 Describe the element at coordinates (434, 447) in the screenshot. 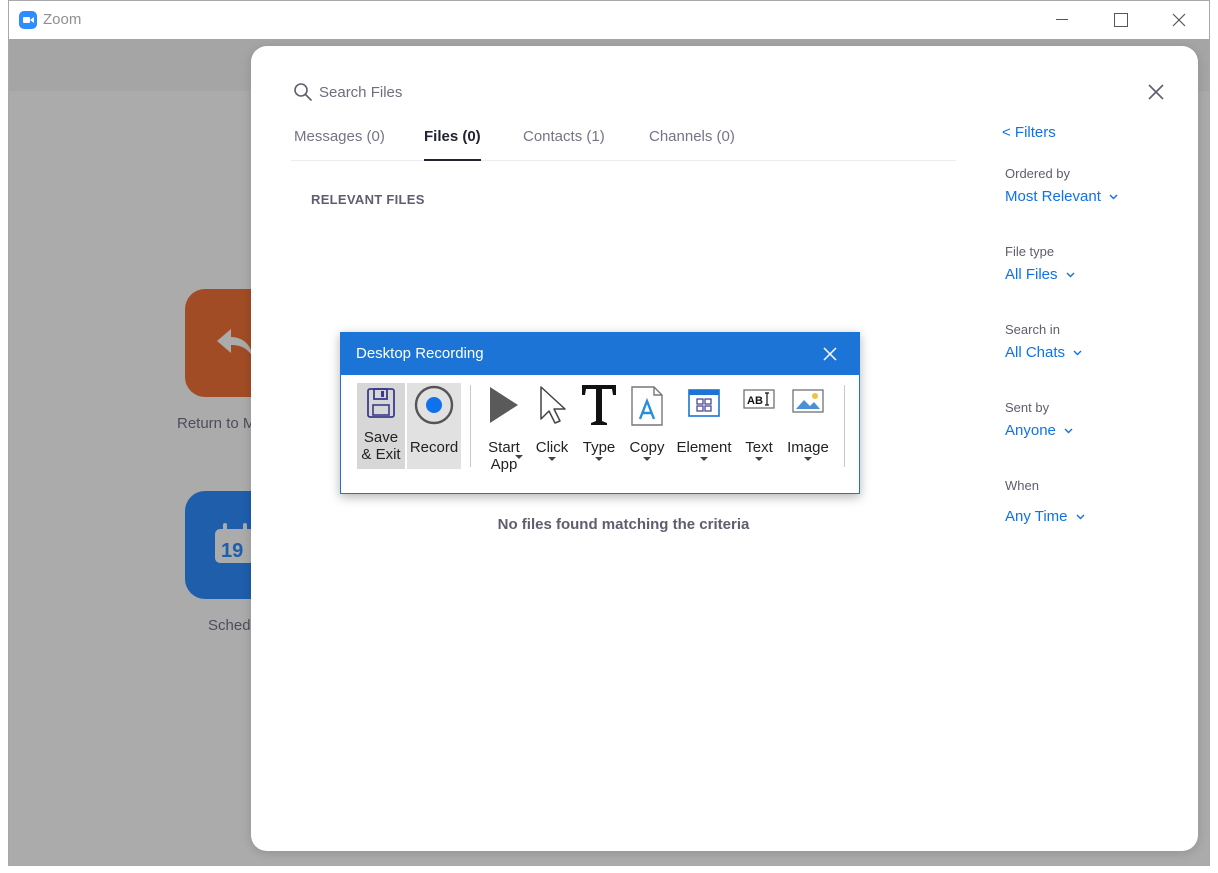

I see `record-label: Record` at that location.